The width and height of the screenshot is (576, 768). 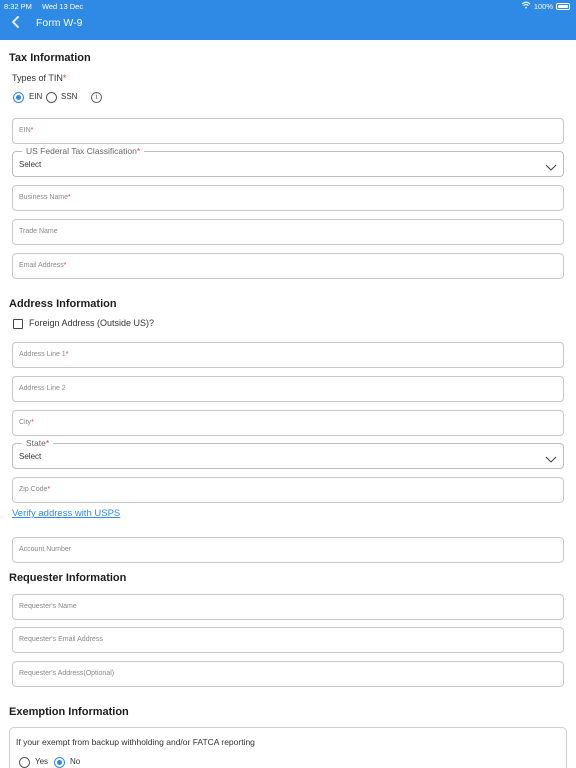 What do you see at coordinates (62, 6) in the screenshot?
I see `status-date: Wed 13 Dec` at bounding box center [62, 6].